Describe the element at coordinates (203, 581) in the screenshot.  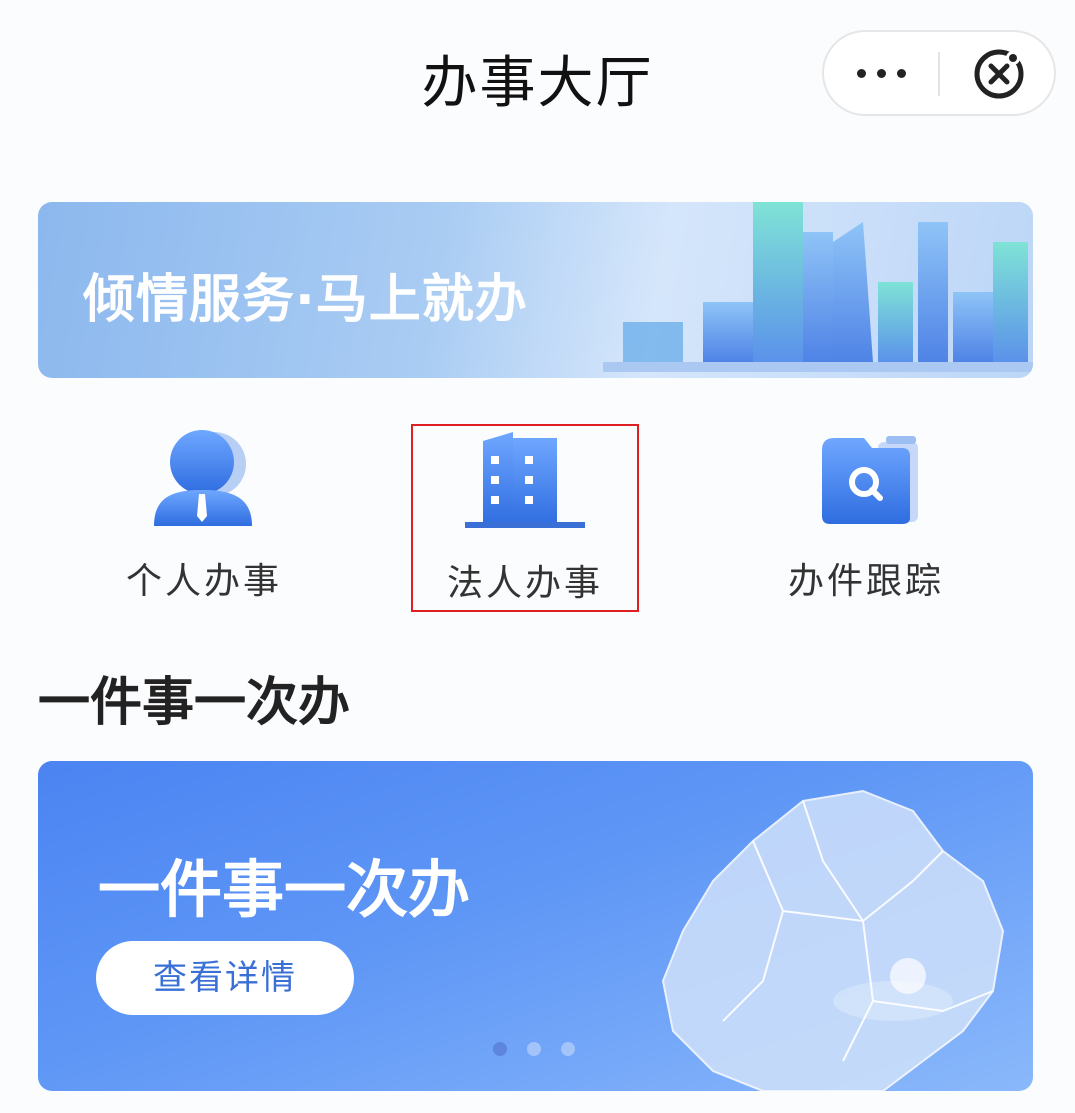
I see `quick-action-label: 个人办事` at that location.